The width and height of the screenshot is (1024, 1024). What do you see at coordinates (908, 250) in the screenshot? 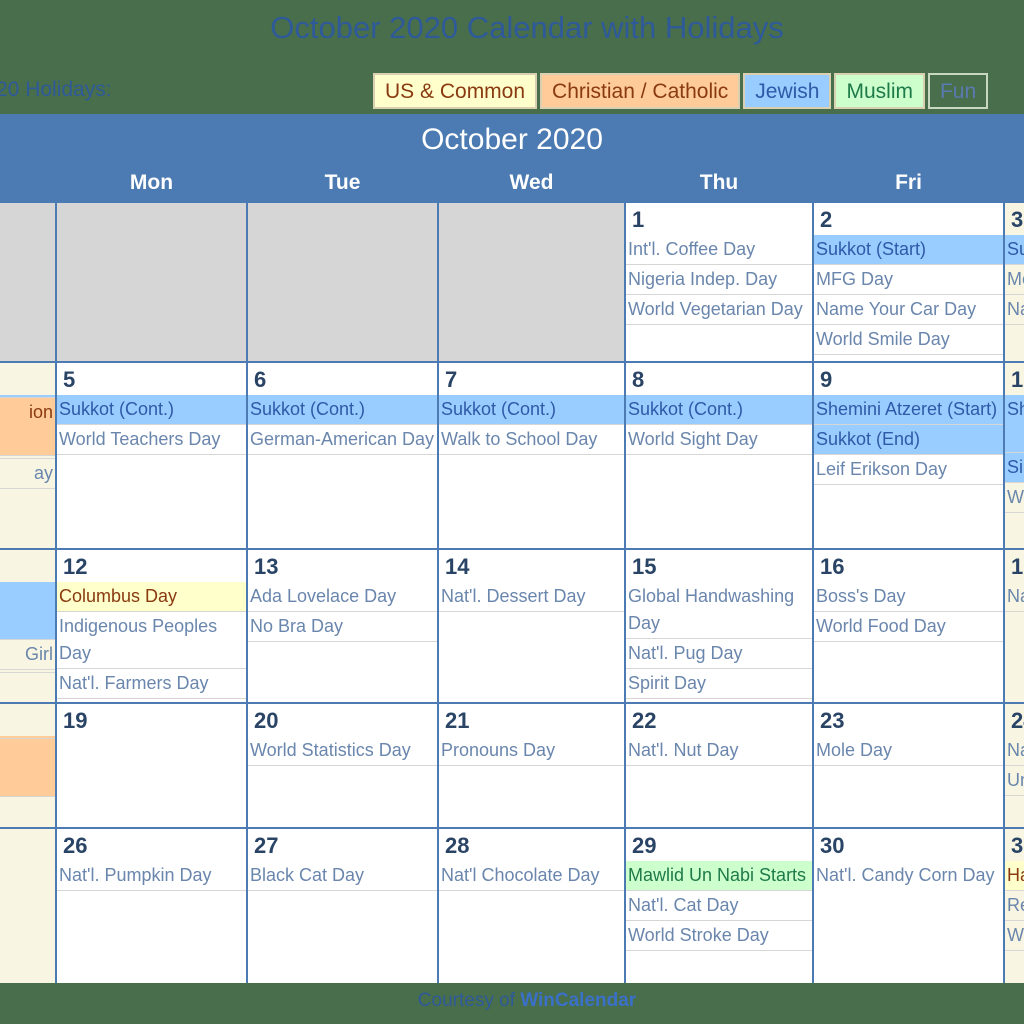
I see `holiday-event: Sukkot (Start)` at bounding box center [908, 250].